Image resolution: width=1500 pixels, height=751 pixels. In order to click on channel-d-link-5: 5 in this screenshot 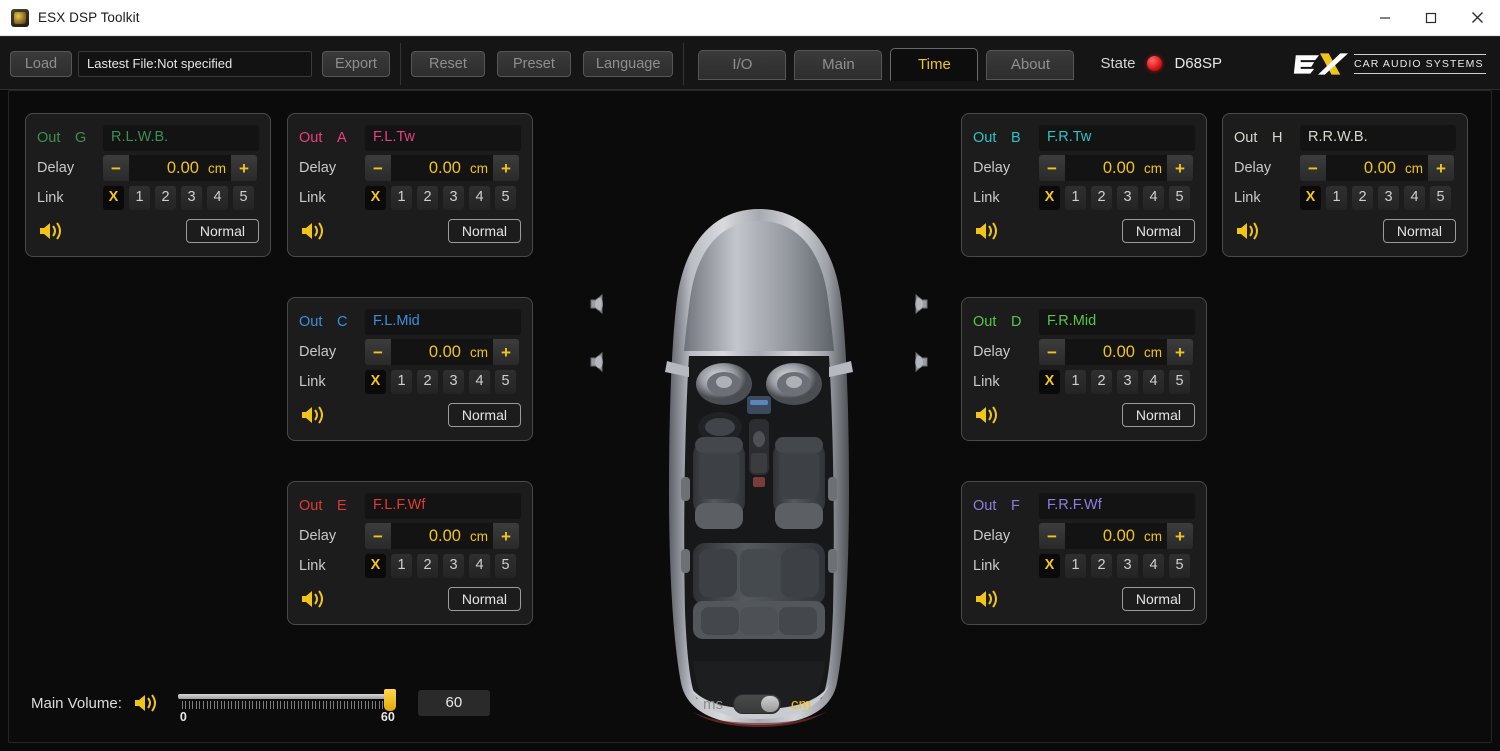, I will do `click(1179, 382)`.